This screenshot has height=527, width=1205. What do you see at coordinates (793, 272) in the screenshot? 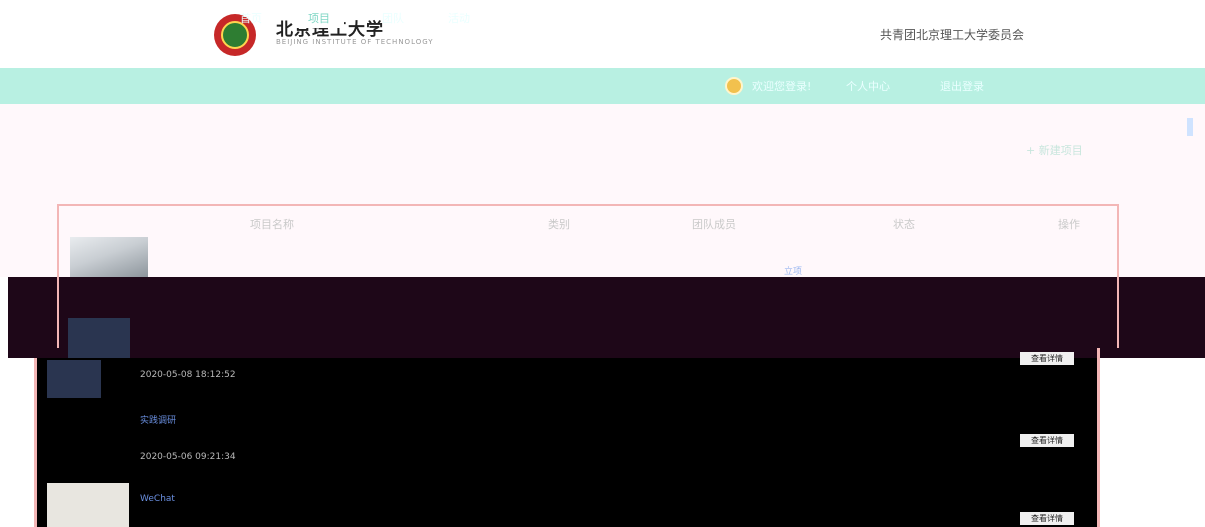
I see `status-badge: 立项` at bounding box center [793, 272].